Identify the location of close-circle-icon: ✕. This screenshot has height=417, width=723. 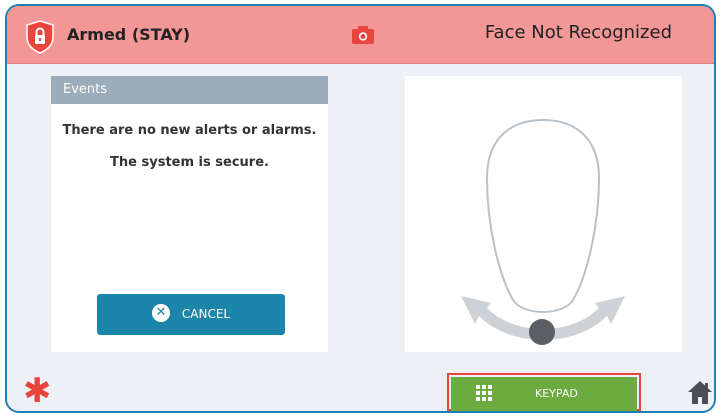
(160, 313).